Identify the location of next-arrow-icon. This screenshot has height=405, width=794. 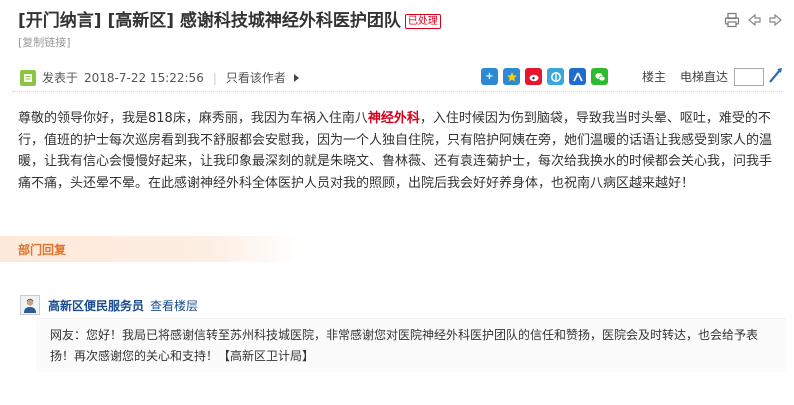
(776, 20).